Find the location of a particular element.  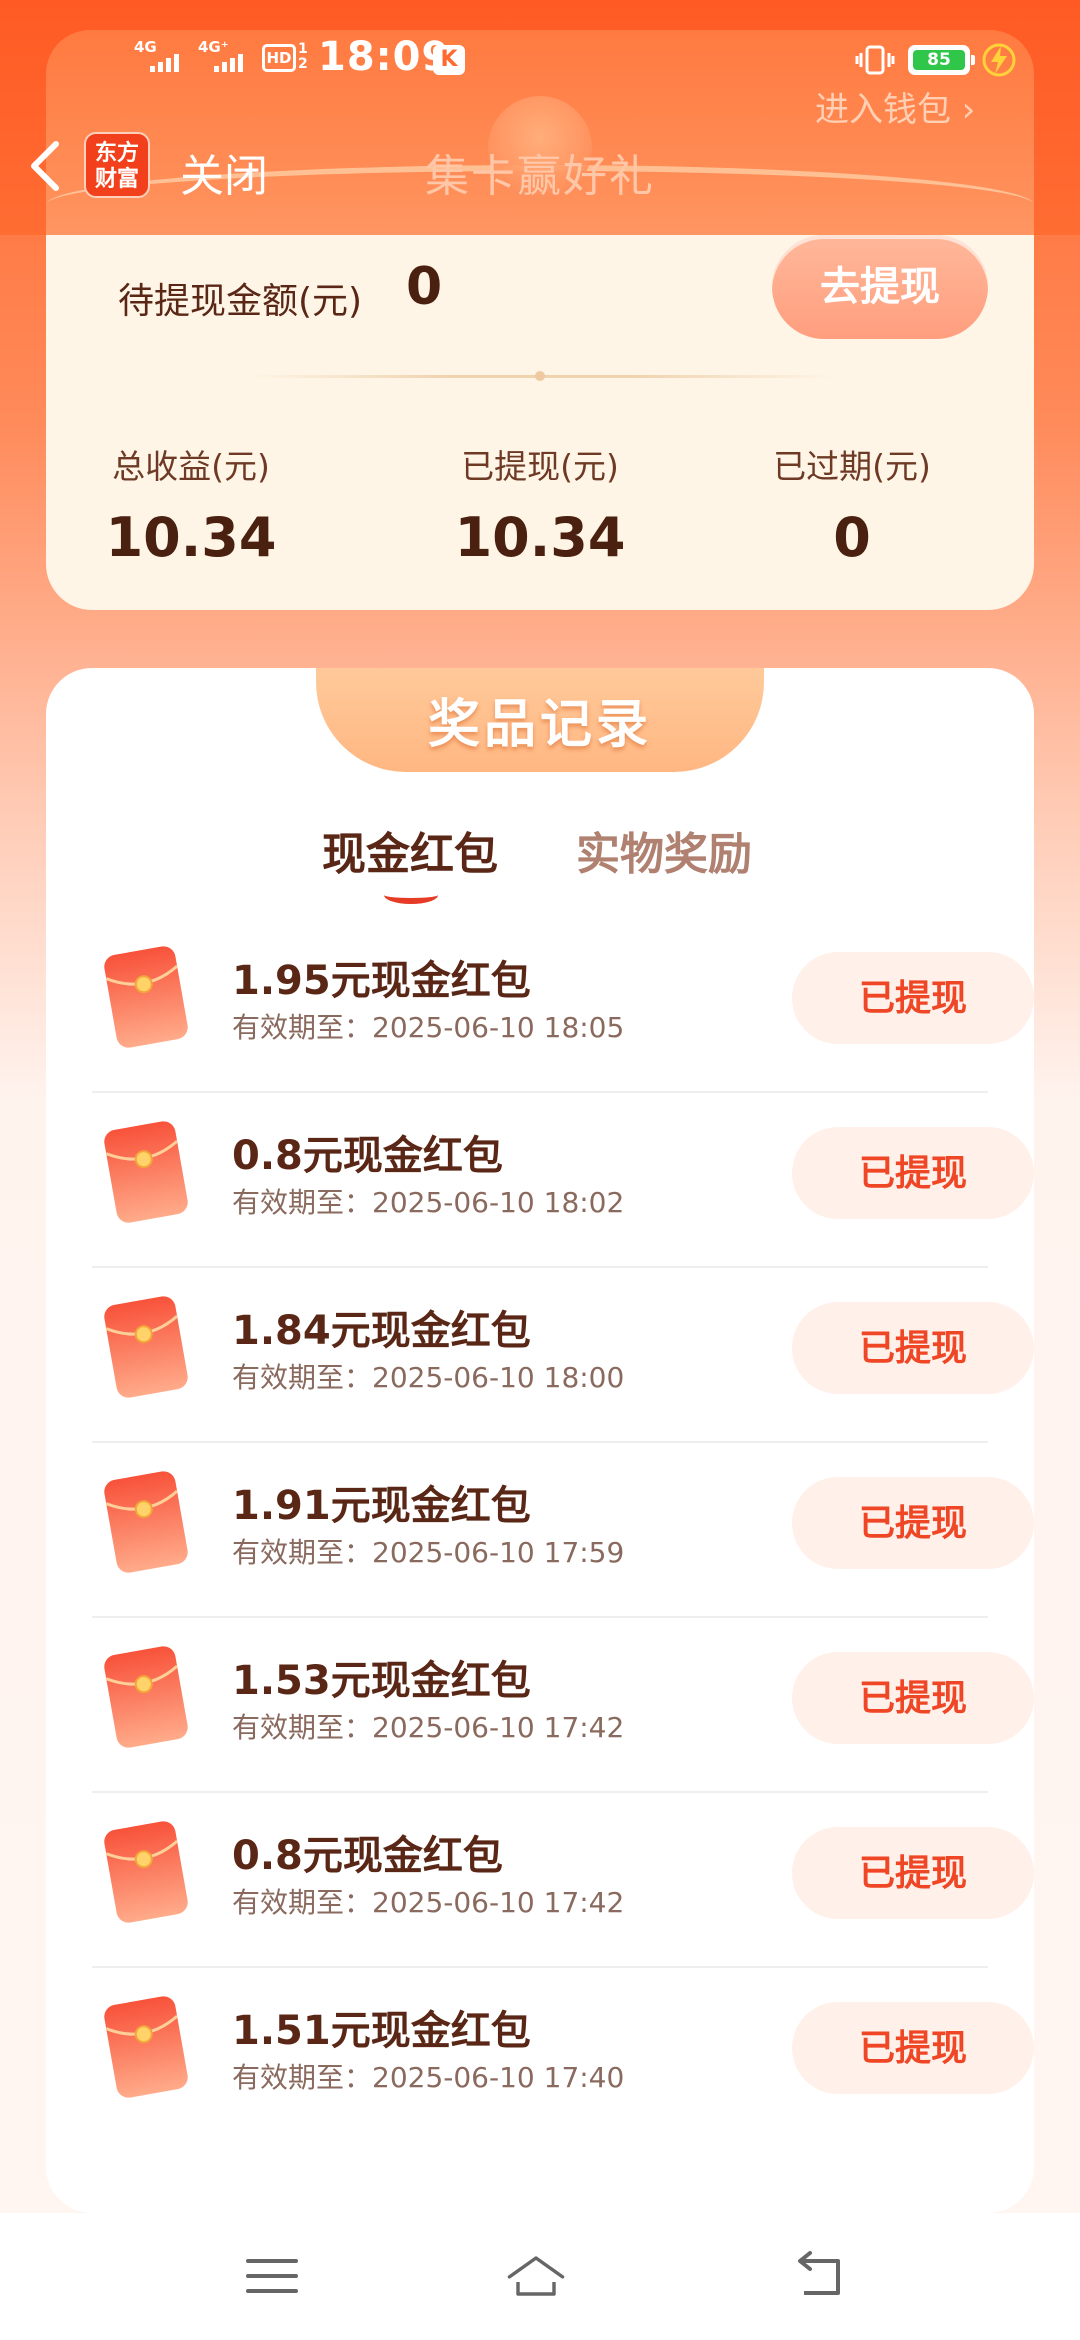

active-tab-indicator is located at coordinates (411, 895).